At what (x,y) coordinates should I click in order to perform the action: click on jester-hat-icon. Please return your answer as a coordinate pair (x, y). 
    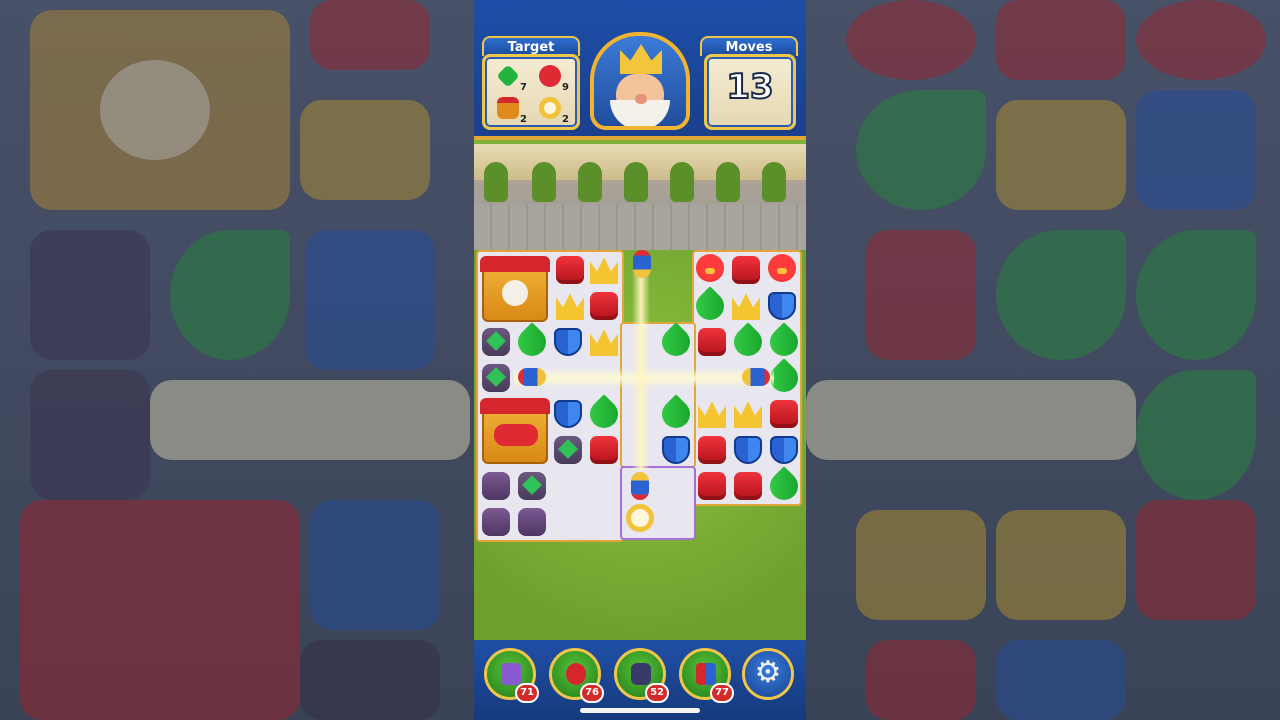
    Looking at the image, I should click on (706, 674).